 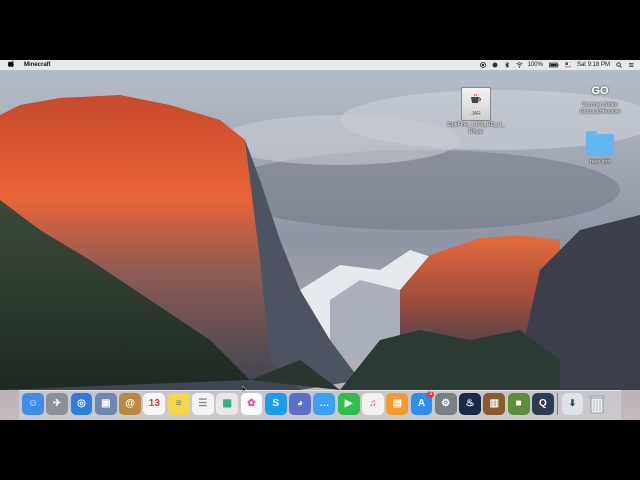 I want to click on volume-icon, so click(x=495, y=65).